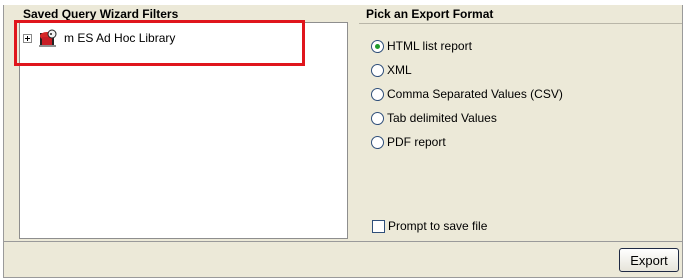 This screenshot has height=280, width=686. Describe the element at coordinates (343, 241) in the screenshot. I see `footer-divider` at that location.